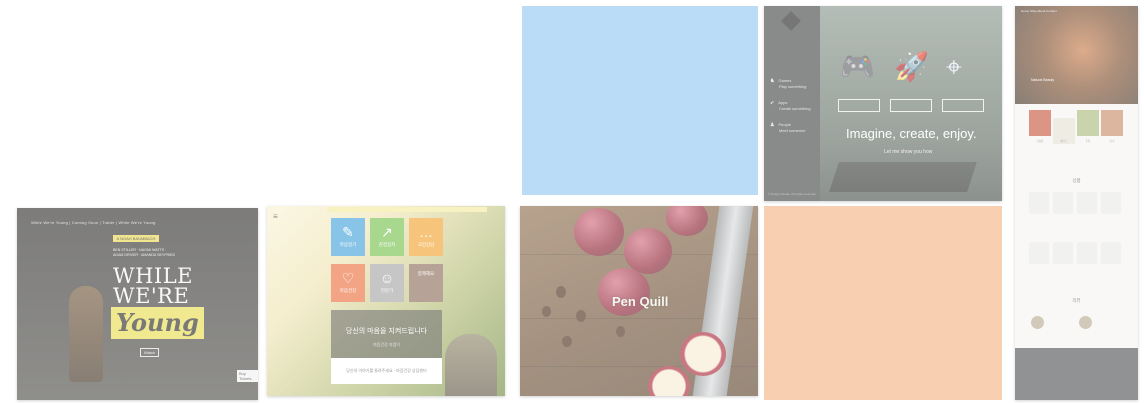 Image resolution: width=1144 pixels, height=403 pixels. I want to click on gamepad-icon: ♞, so click(772, 81).